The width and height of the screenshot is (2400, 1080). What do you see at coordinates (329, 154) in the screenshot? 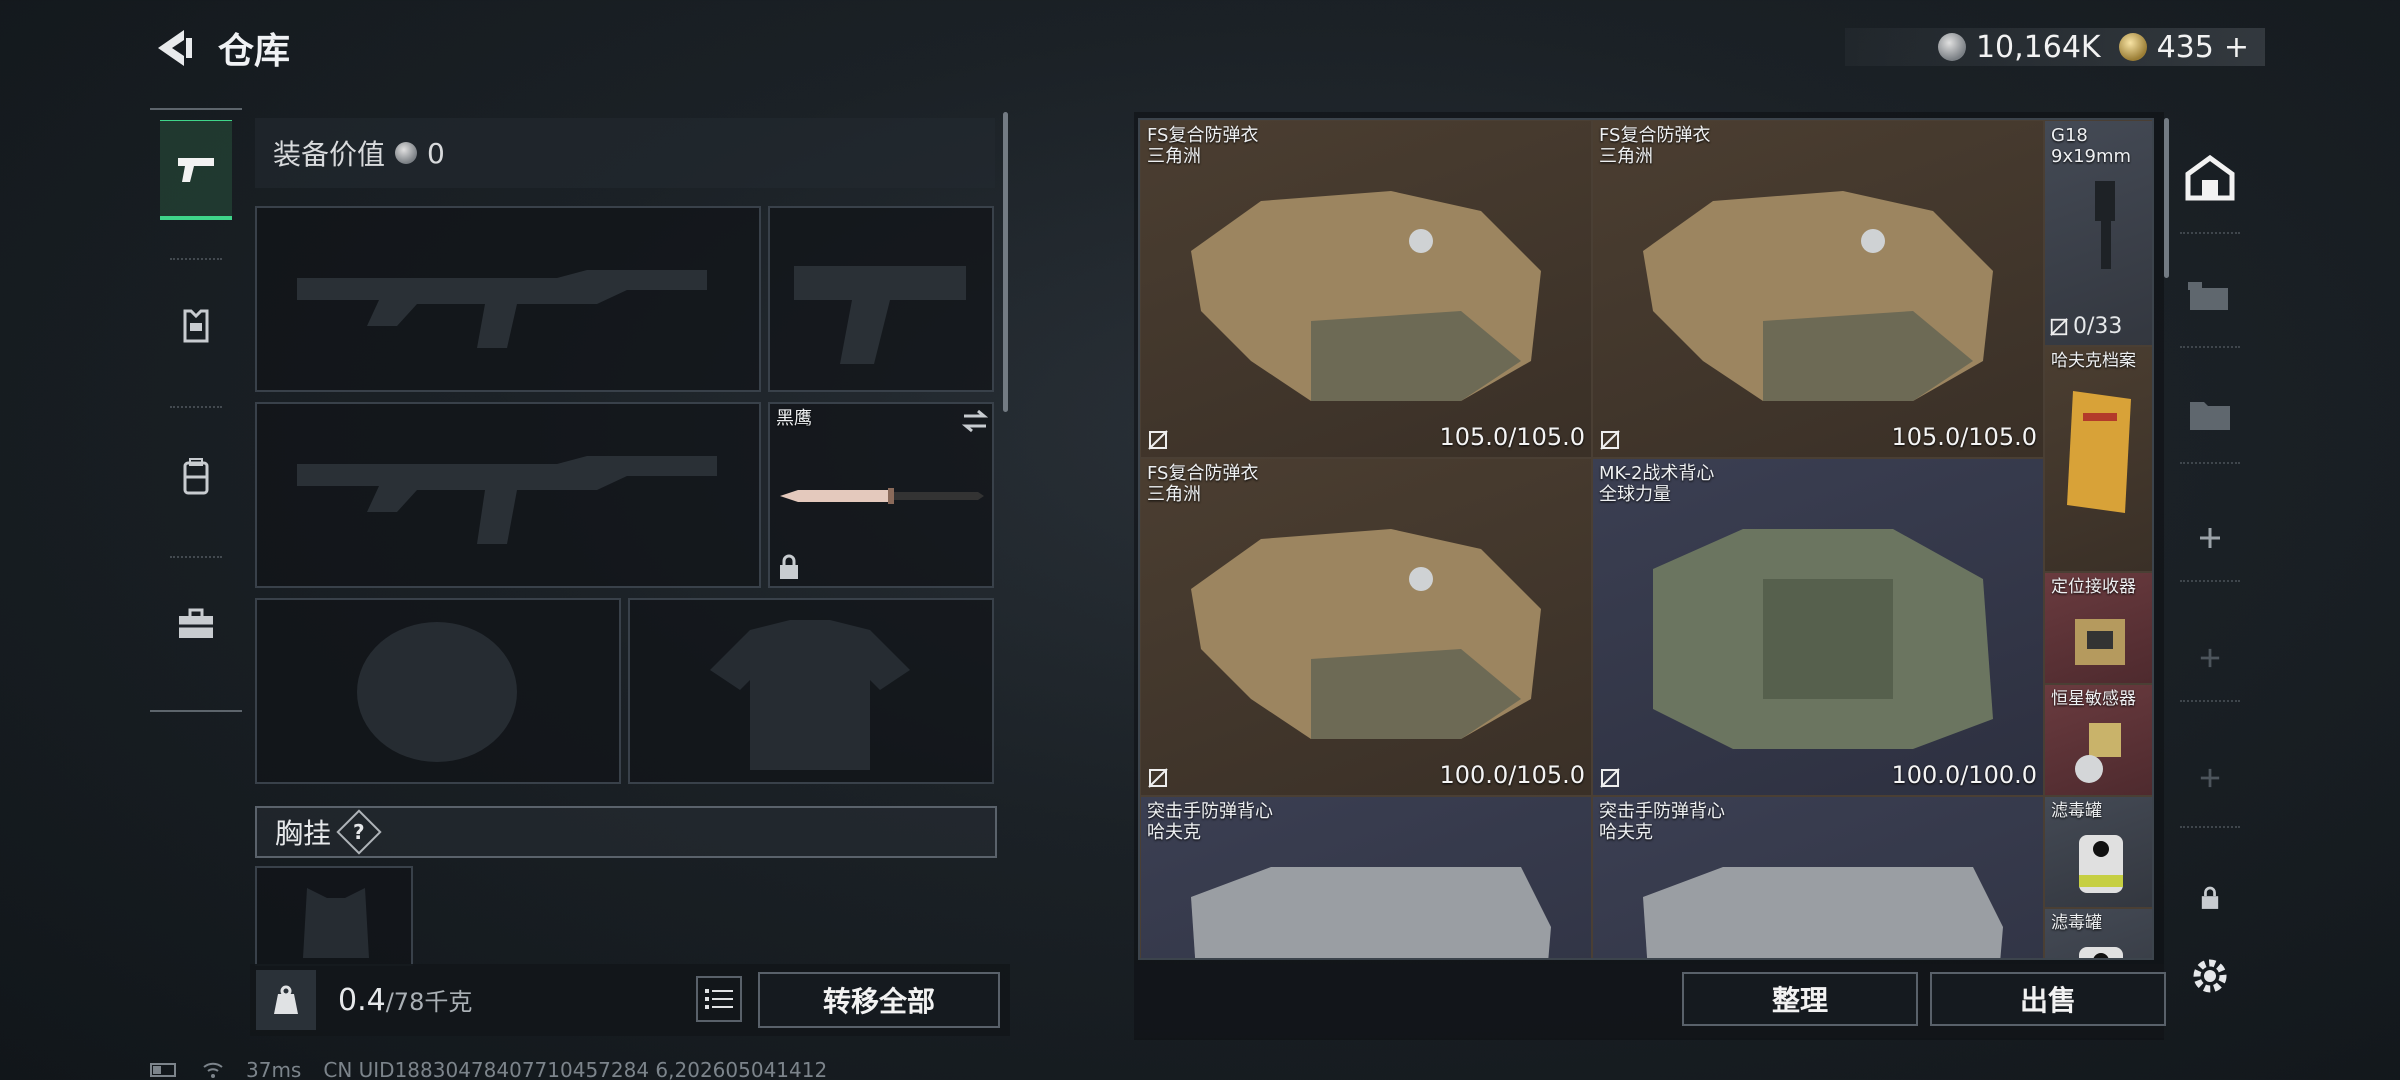
I see `equipment-value-label: 装备价值` at bounding box center [329, 154].